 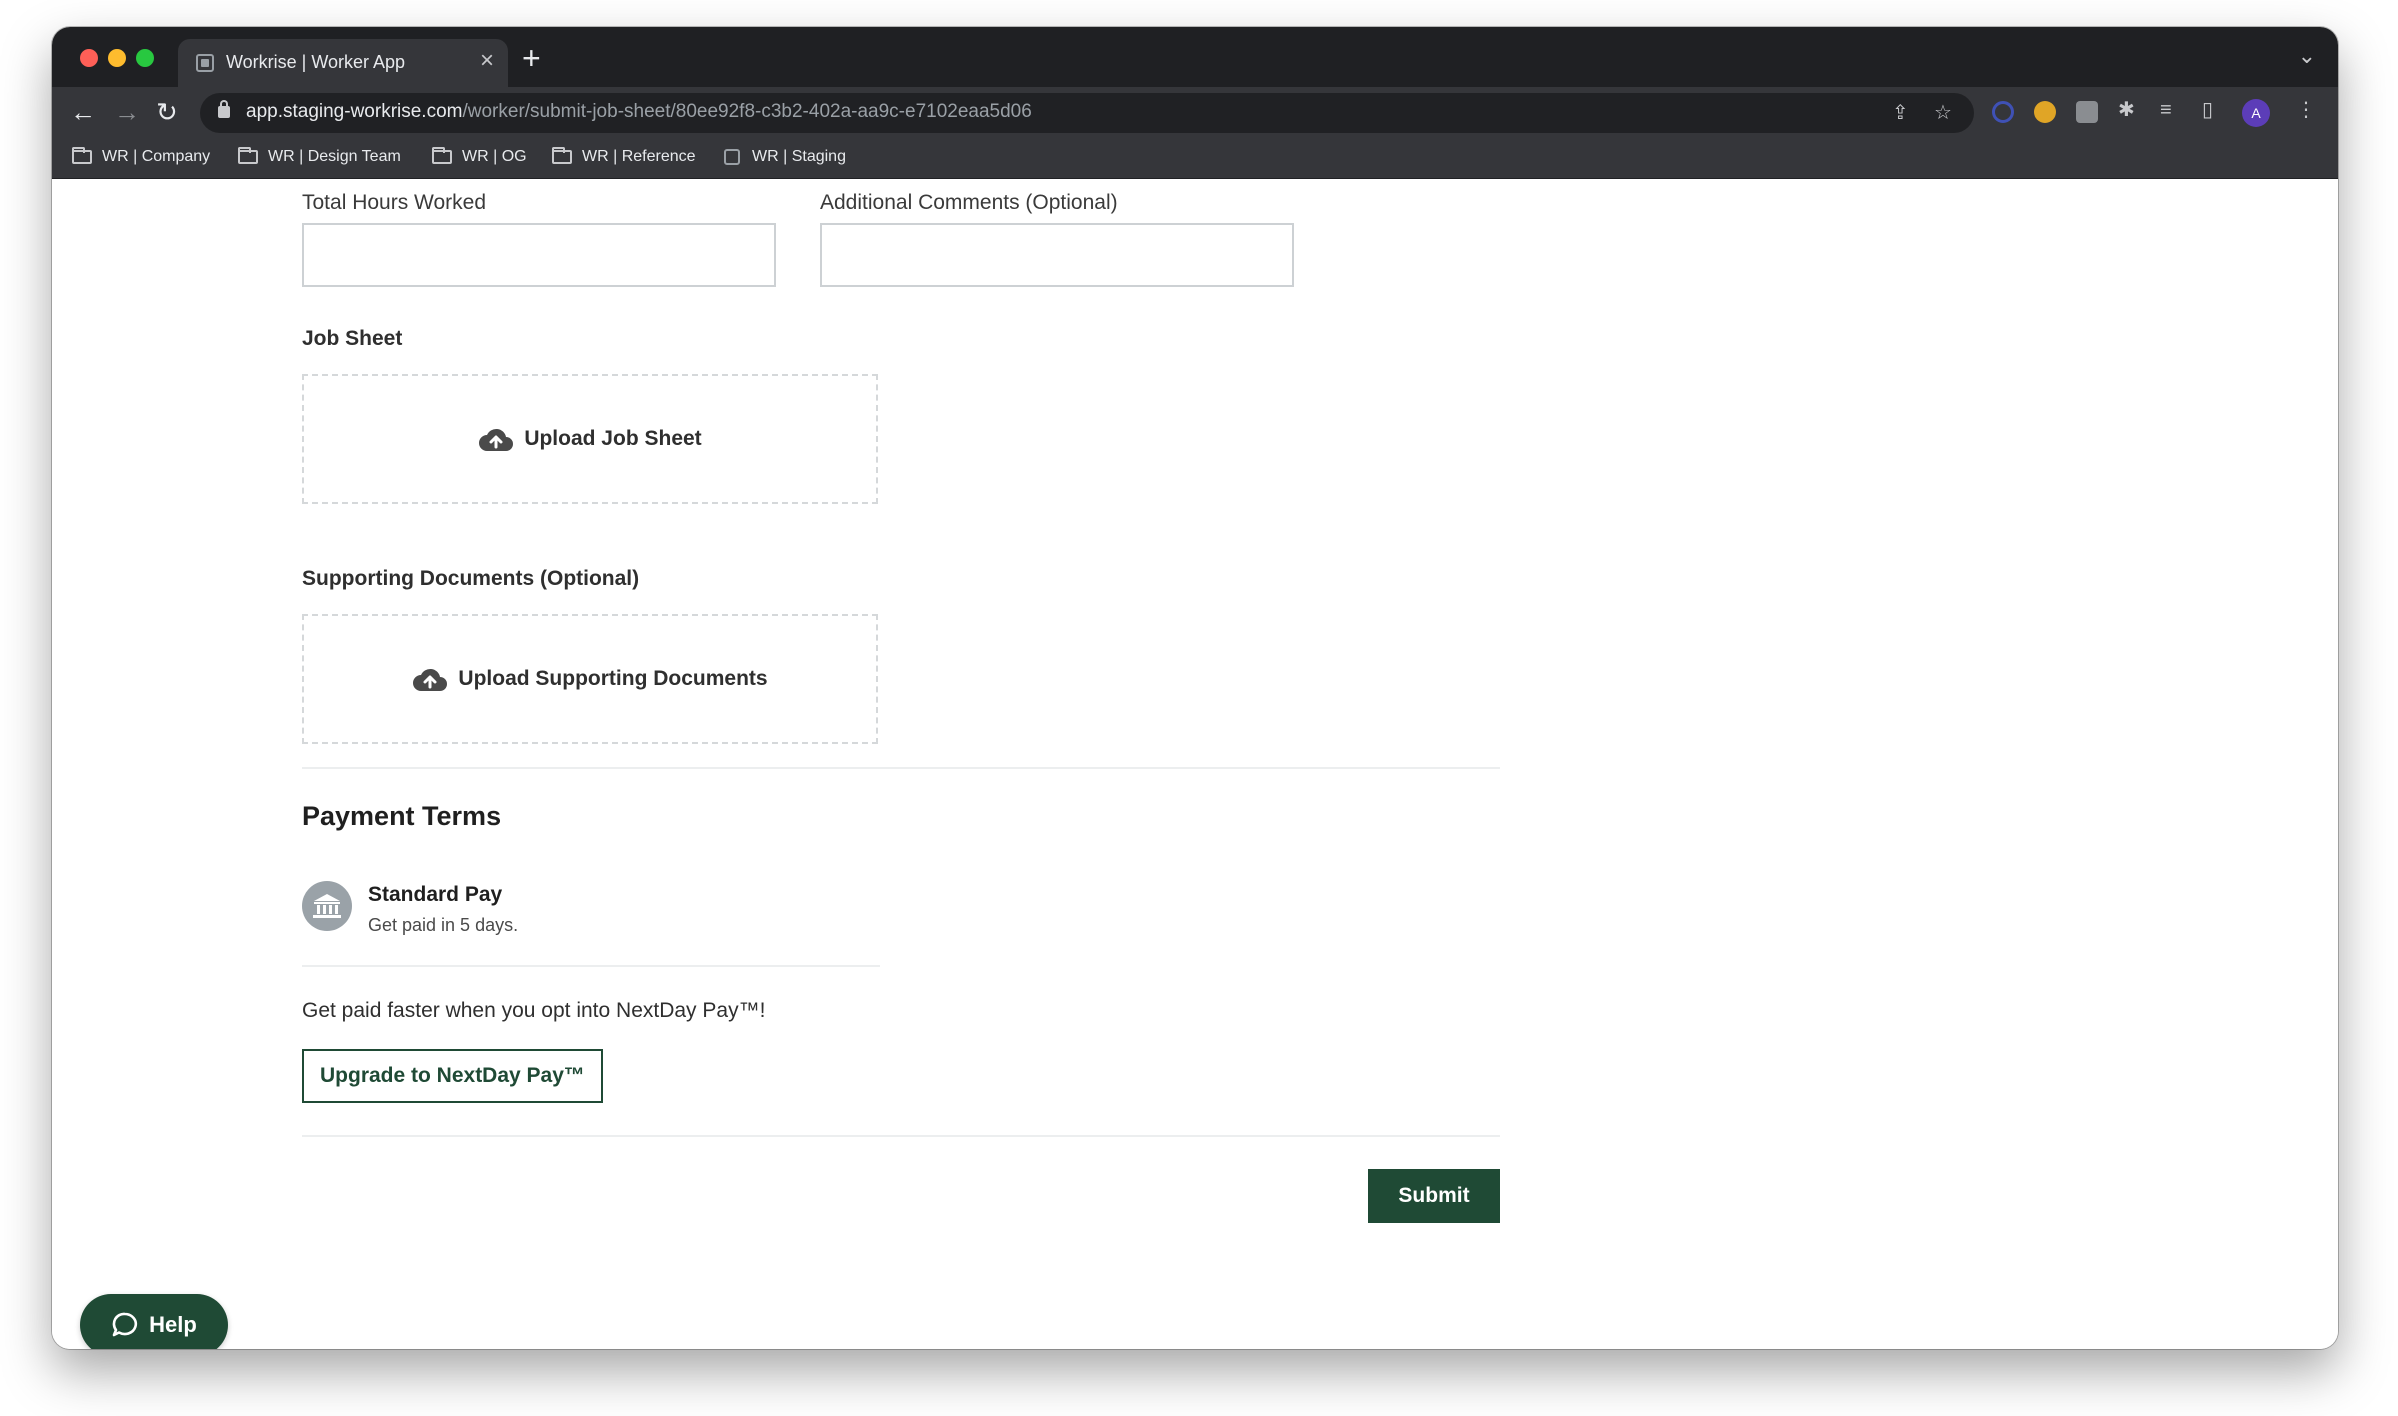 I want to click on bookmark-item: WR | Design Team, so click(x=319, y=156).